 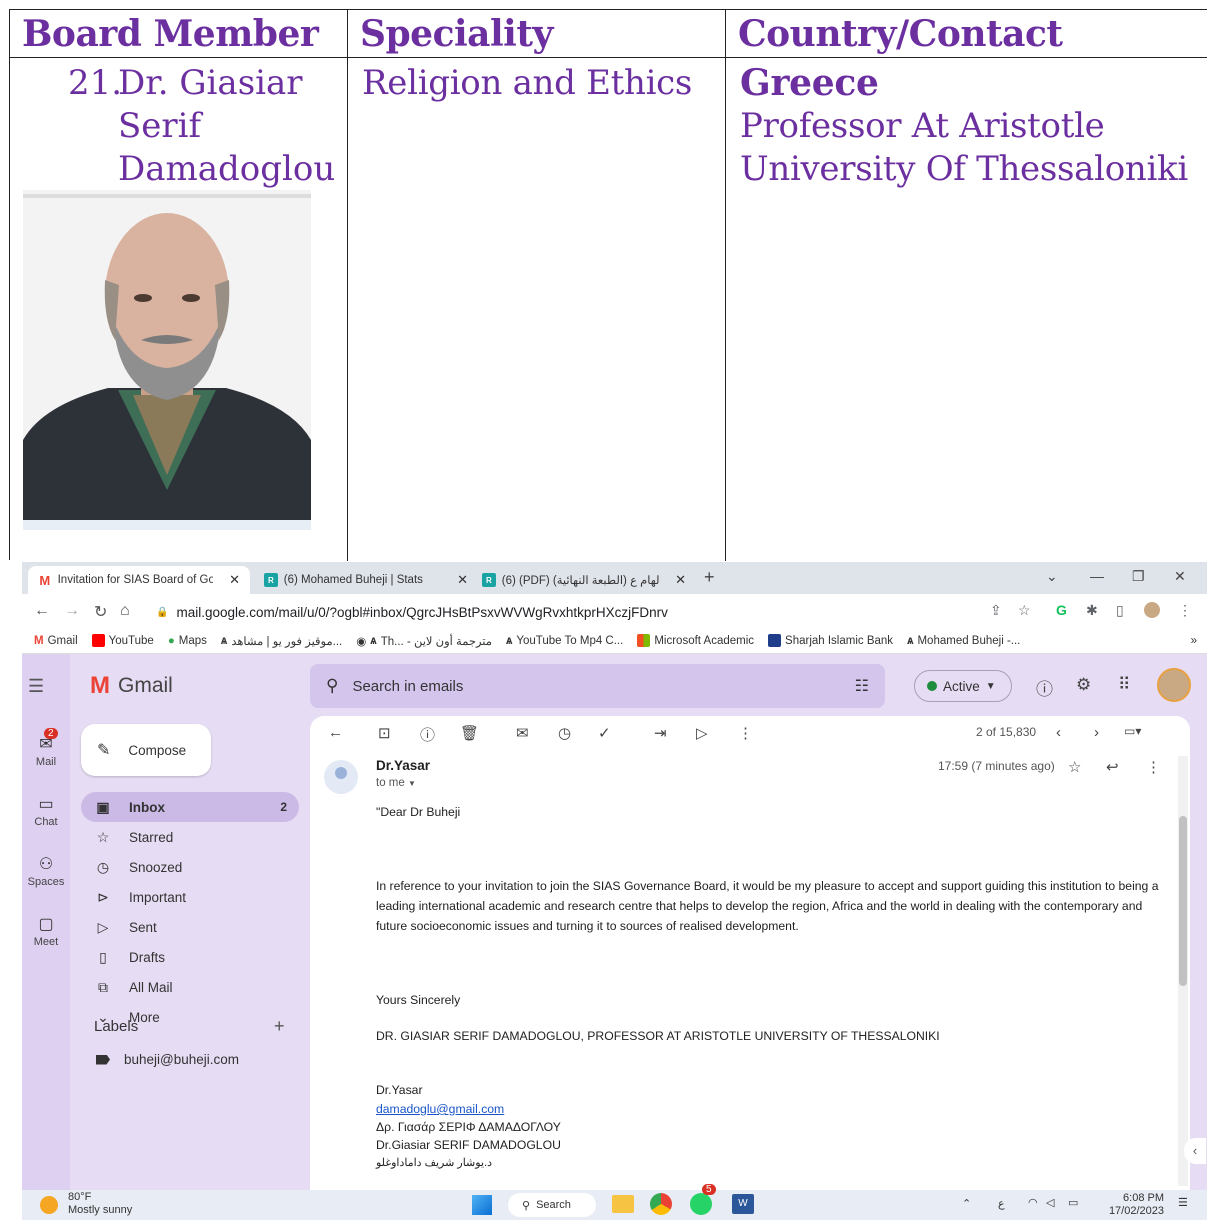 I want to click on back-arrow-icon: ←, so click(x=42, y=611).